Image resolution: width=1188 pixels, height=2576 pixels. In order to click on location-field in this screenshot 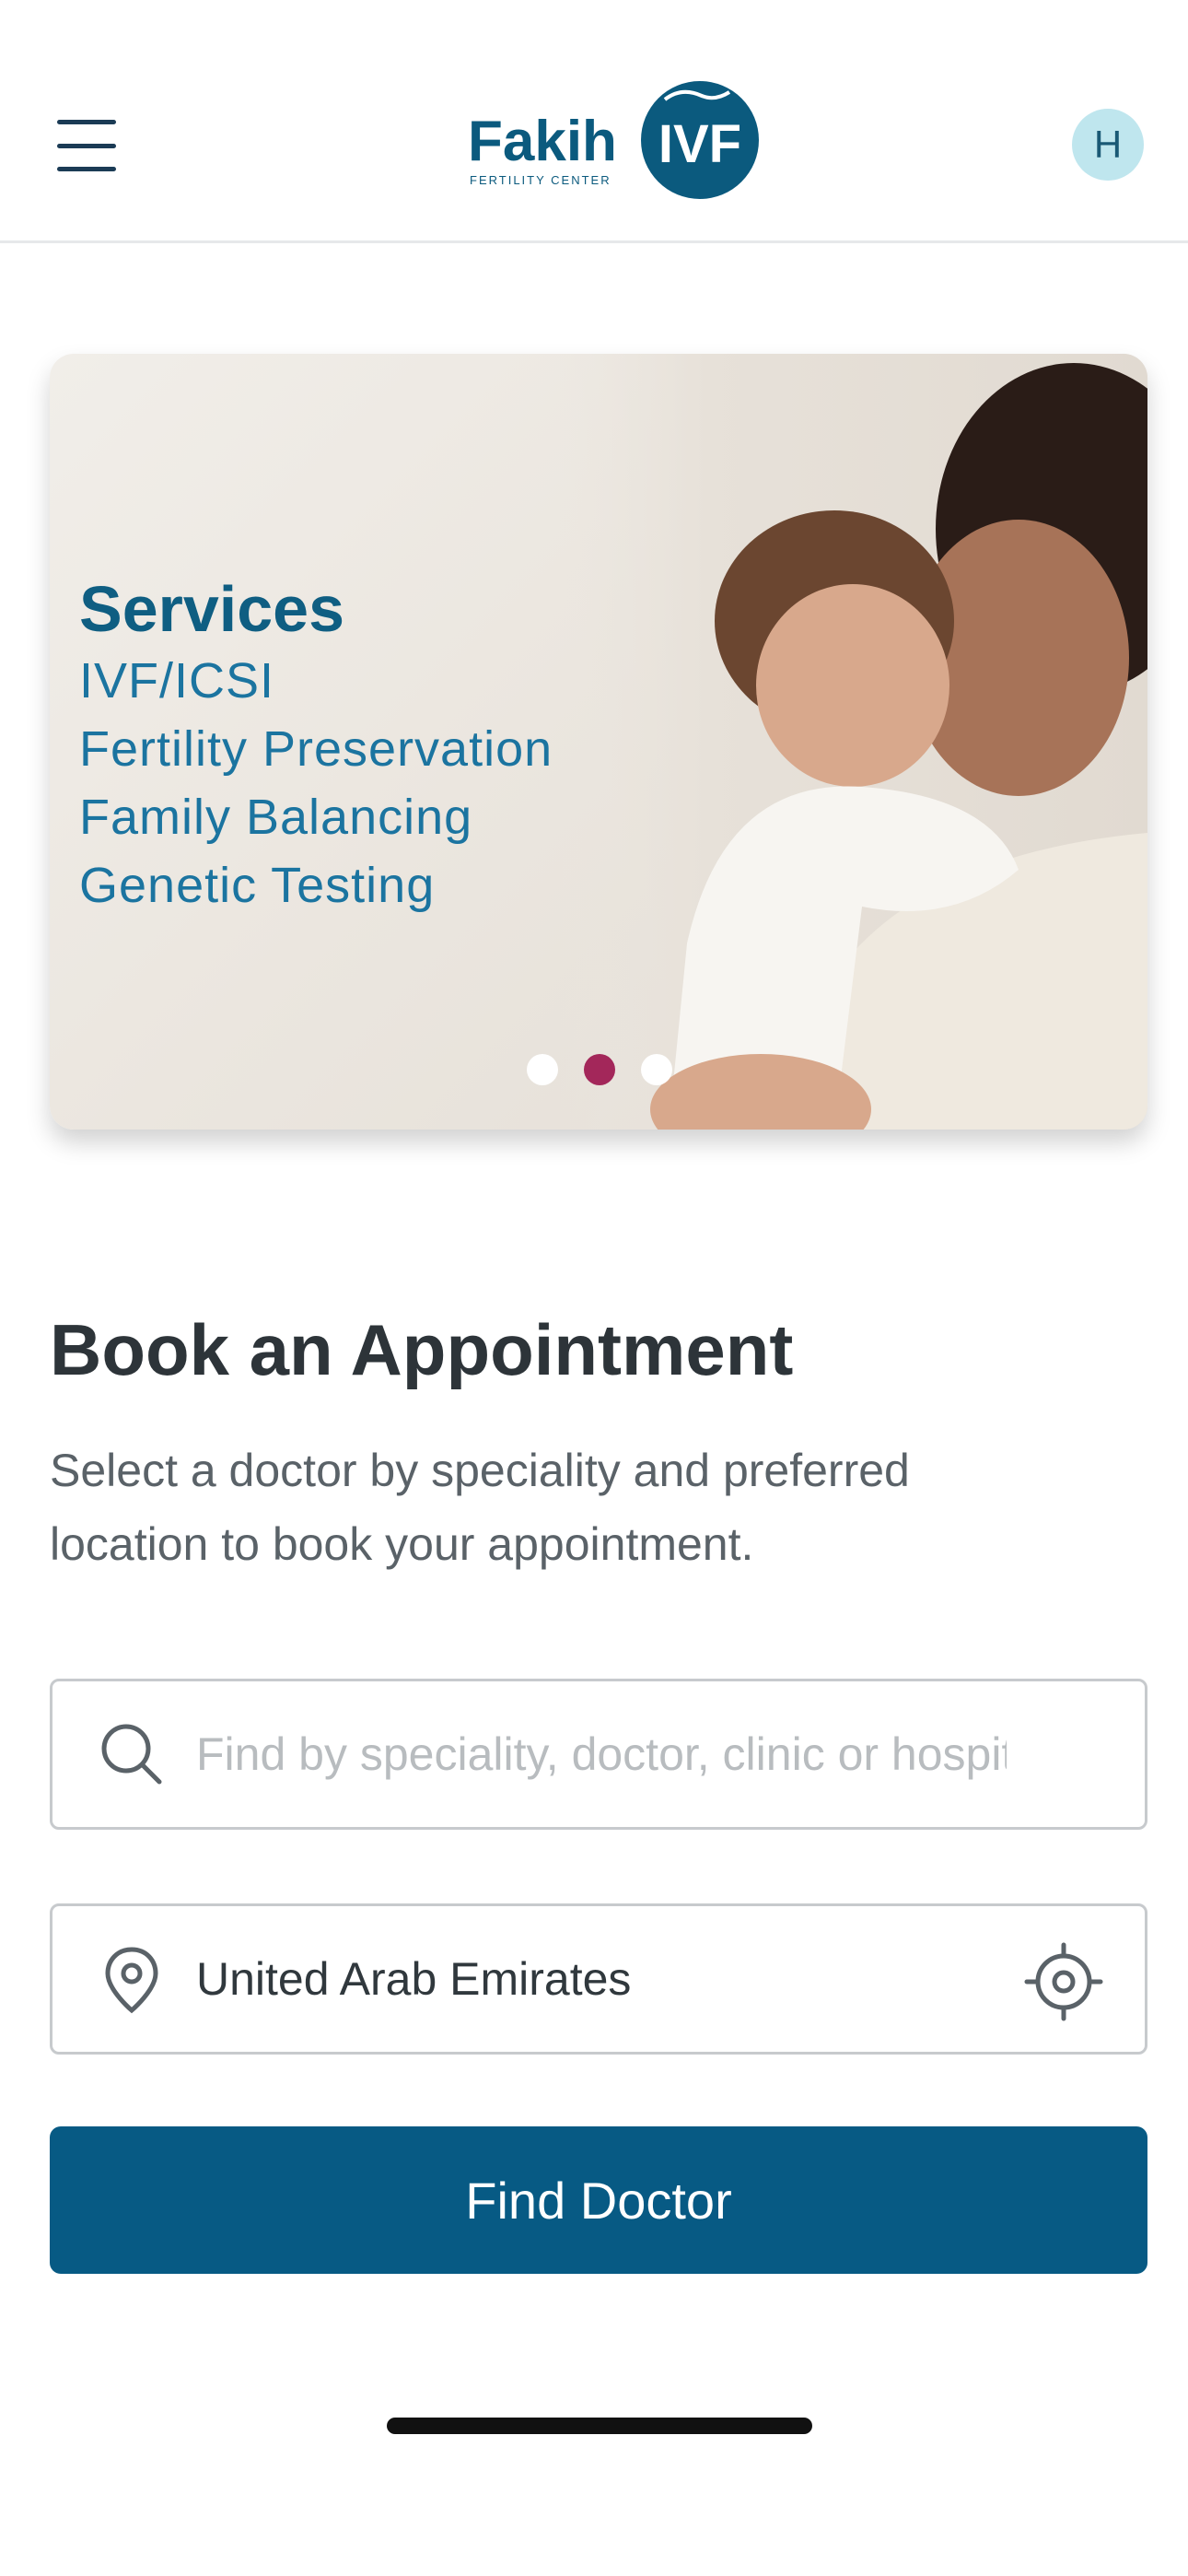, I will do `click(598, 1979)`.